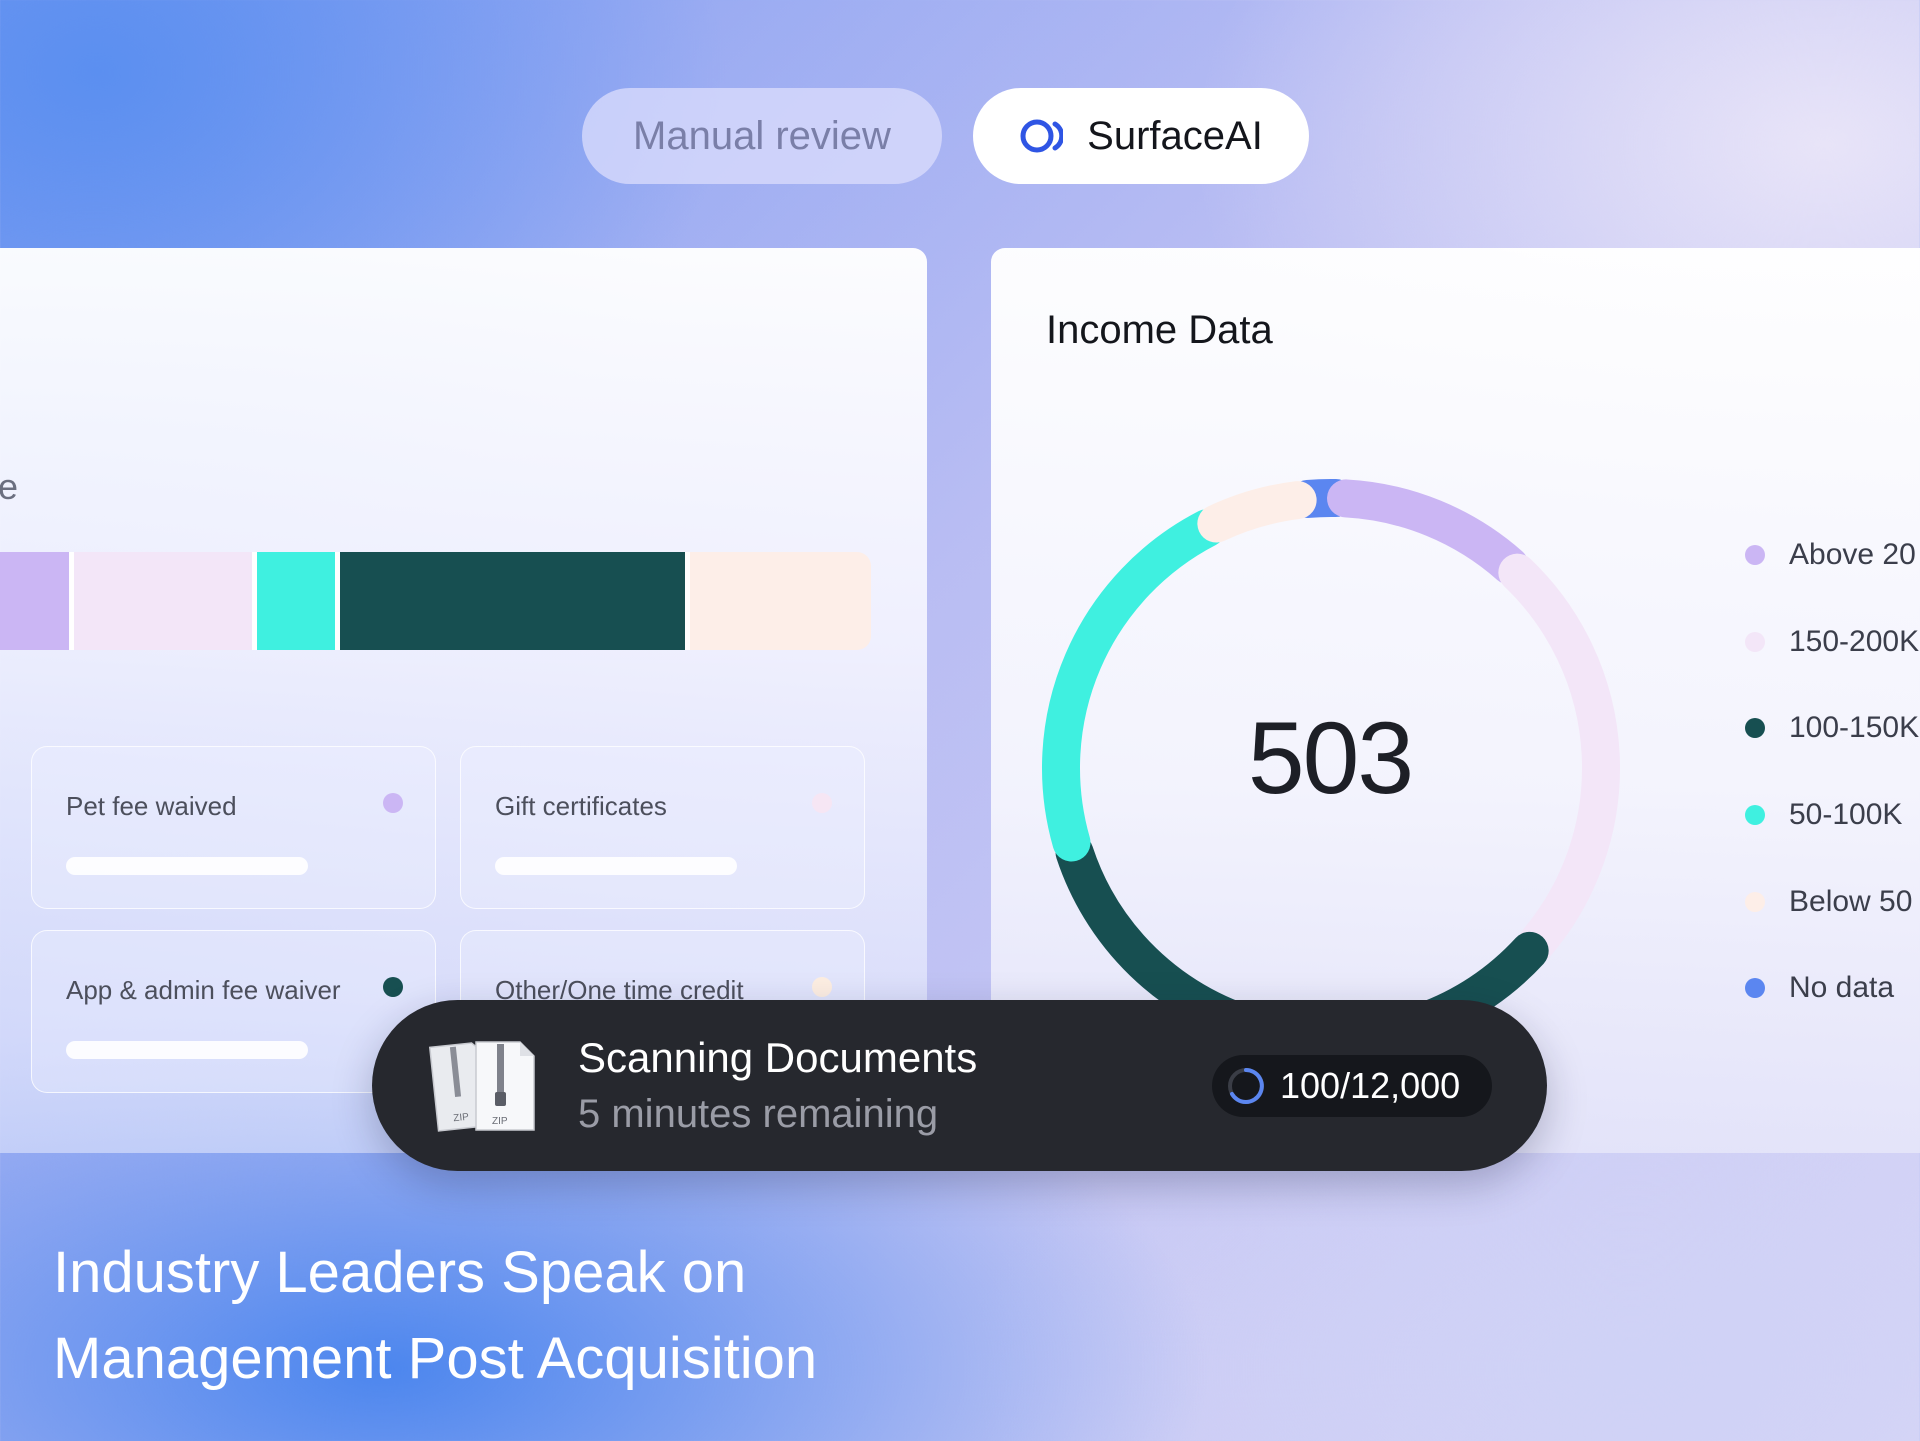 The width and height of the screenshot is (1920, 1441). What do you see at coordinates (435, 1358) in the screenshot?
I see `headline-line-2: Management Post Acquisition` at bounding box center [435, 1358].